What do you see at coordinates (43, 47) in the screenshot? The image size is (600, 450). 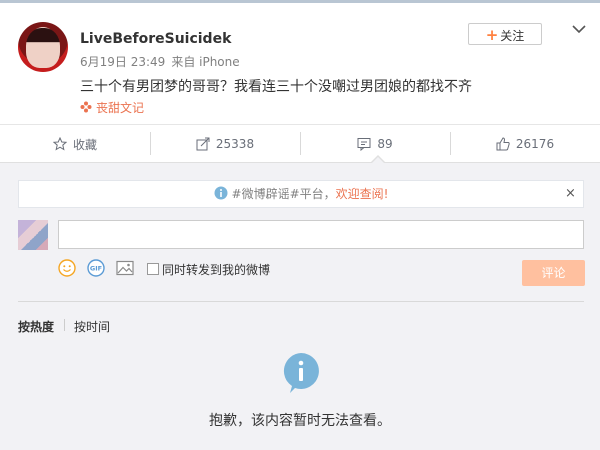 I see `avatar` at bounding box center [43, 47].